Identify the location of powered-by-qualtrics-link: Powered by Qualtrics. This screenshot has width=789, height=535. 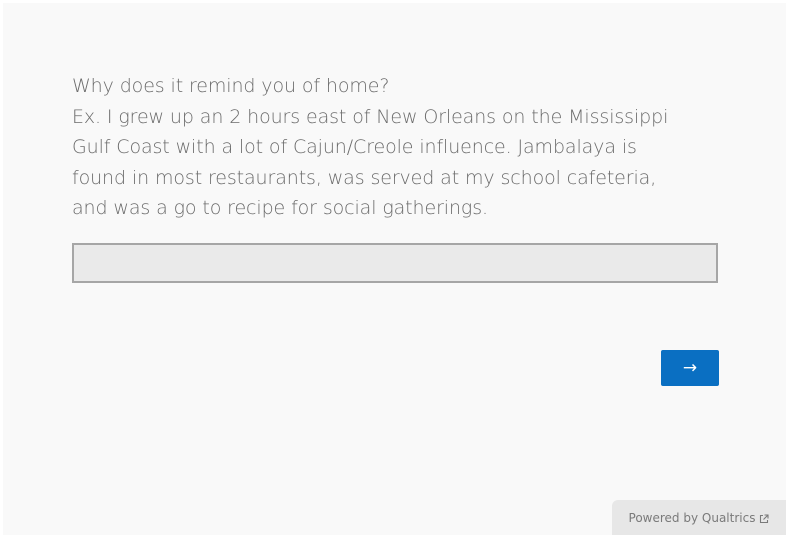
(699, 517).